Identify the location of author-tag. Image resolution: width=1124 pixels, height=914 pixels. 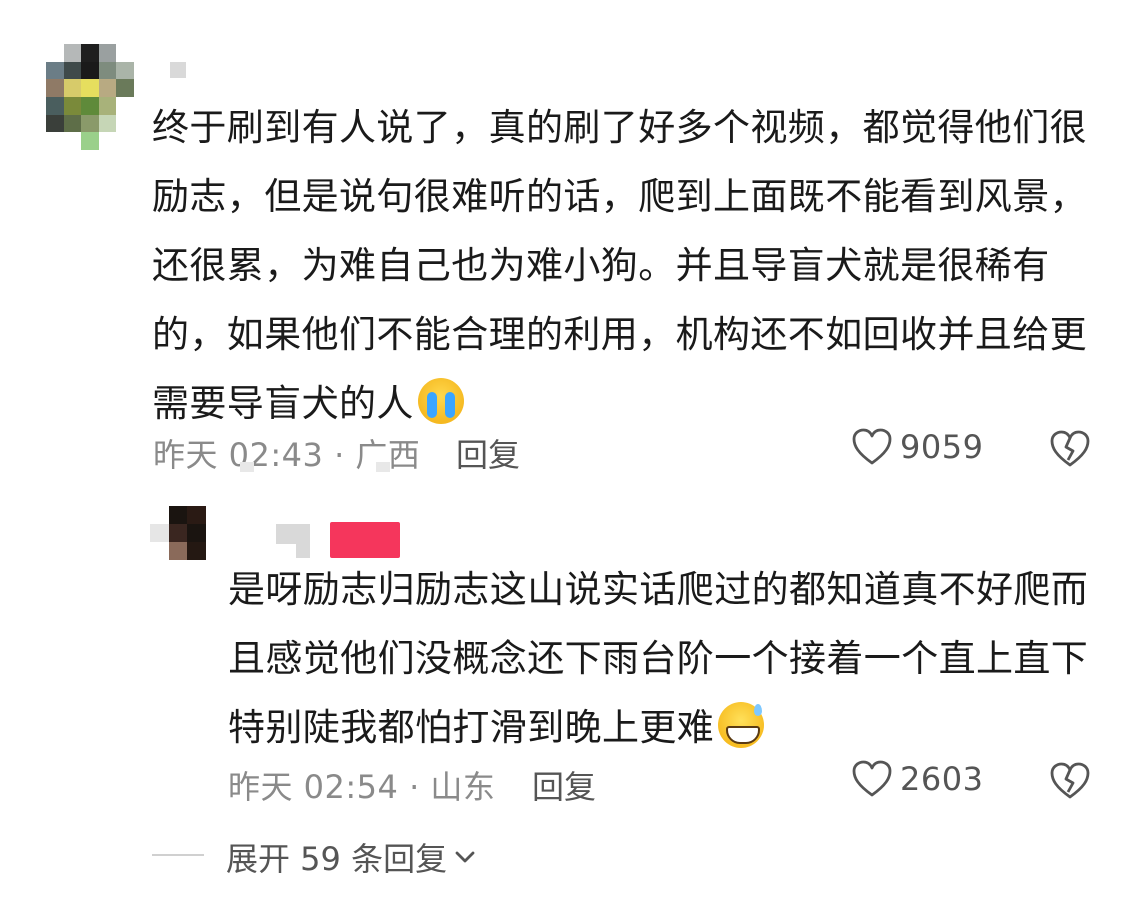
(365, 540).